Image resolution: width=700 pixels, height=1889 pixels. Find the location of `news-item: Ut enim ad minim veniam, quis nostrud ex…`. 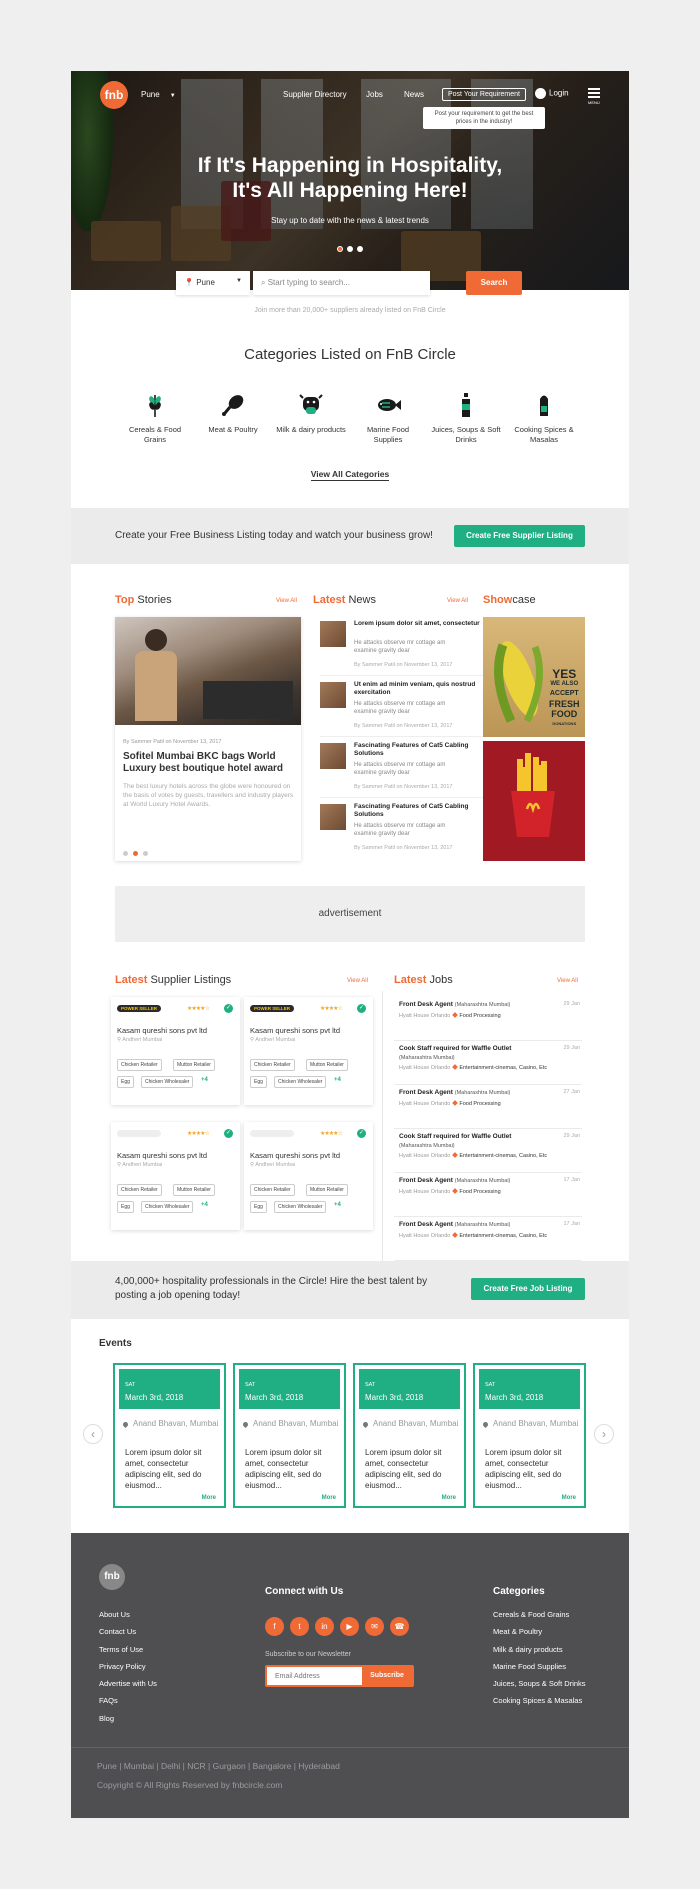

news-item: Ut enim ad minim veniam, quis nostrud ex… is located at coordinates (402, 708).